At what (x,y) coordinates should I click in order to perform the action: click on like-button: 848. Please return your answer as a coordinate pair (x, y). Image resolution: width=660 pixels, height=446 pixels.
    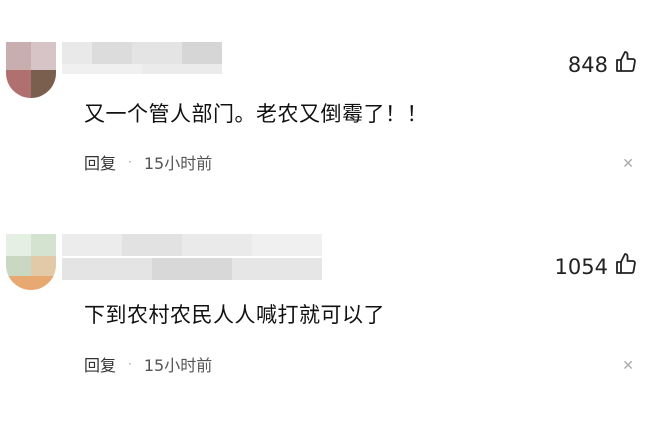
    Looking at the image, I should click on (603, 64).